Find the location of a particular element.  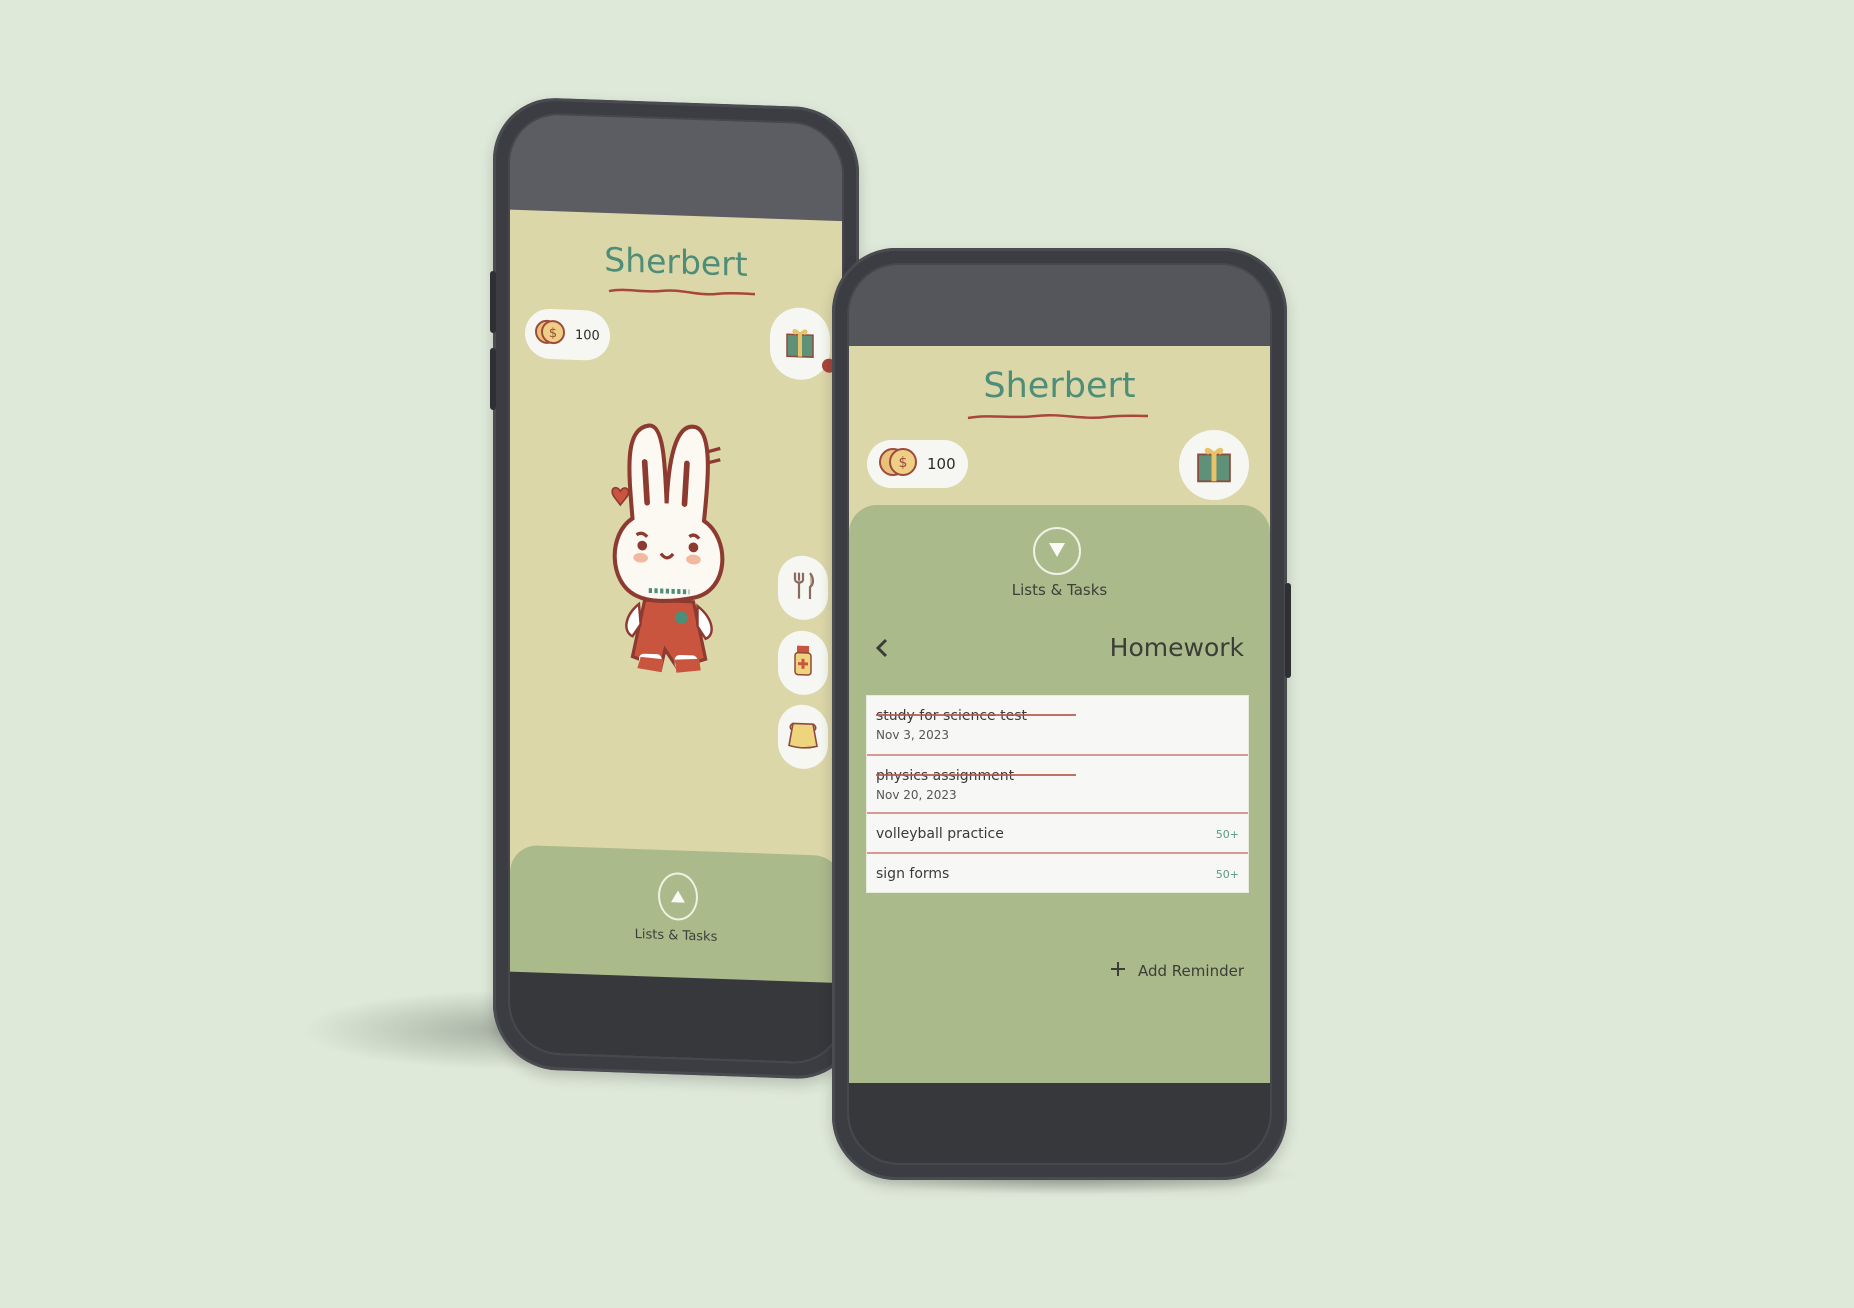

power-button is located at coordinates (1288, 630).